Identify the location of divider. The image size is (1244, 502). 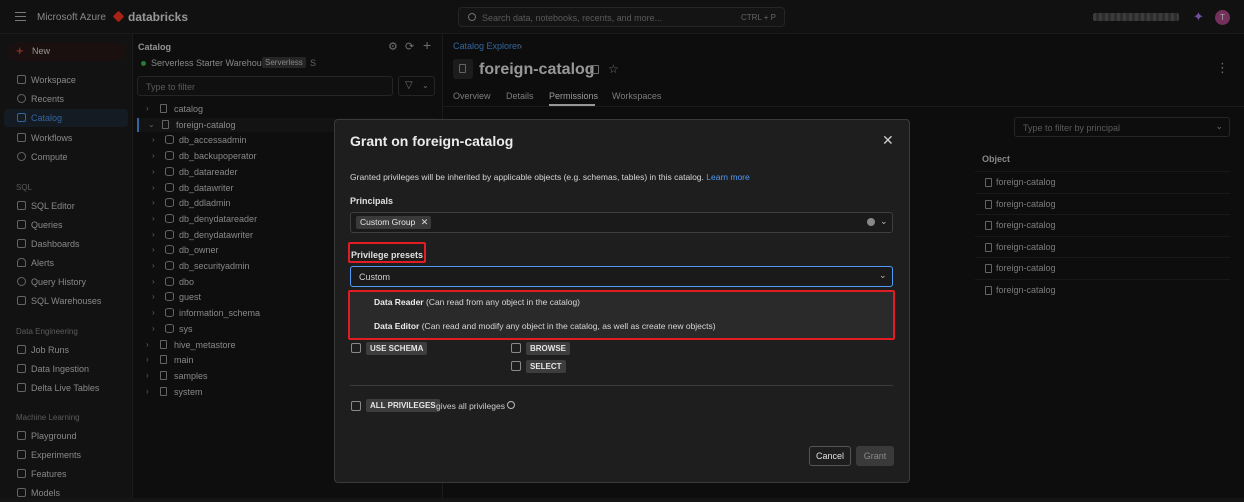
(621, 385).